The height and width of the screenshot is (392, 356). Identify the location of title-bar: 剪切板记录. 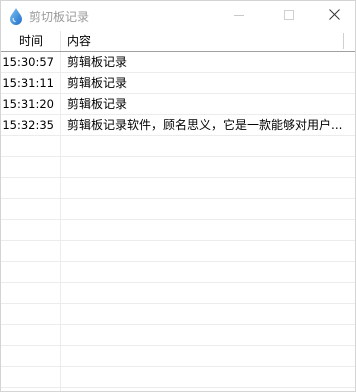
(178, 16).